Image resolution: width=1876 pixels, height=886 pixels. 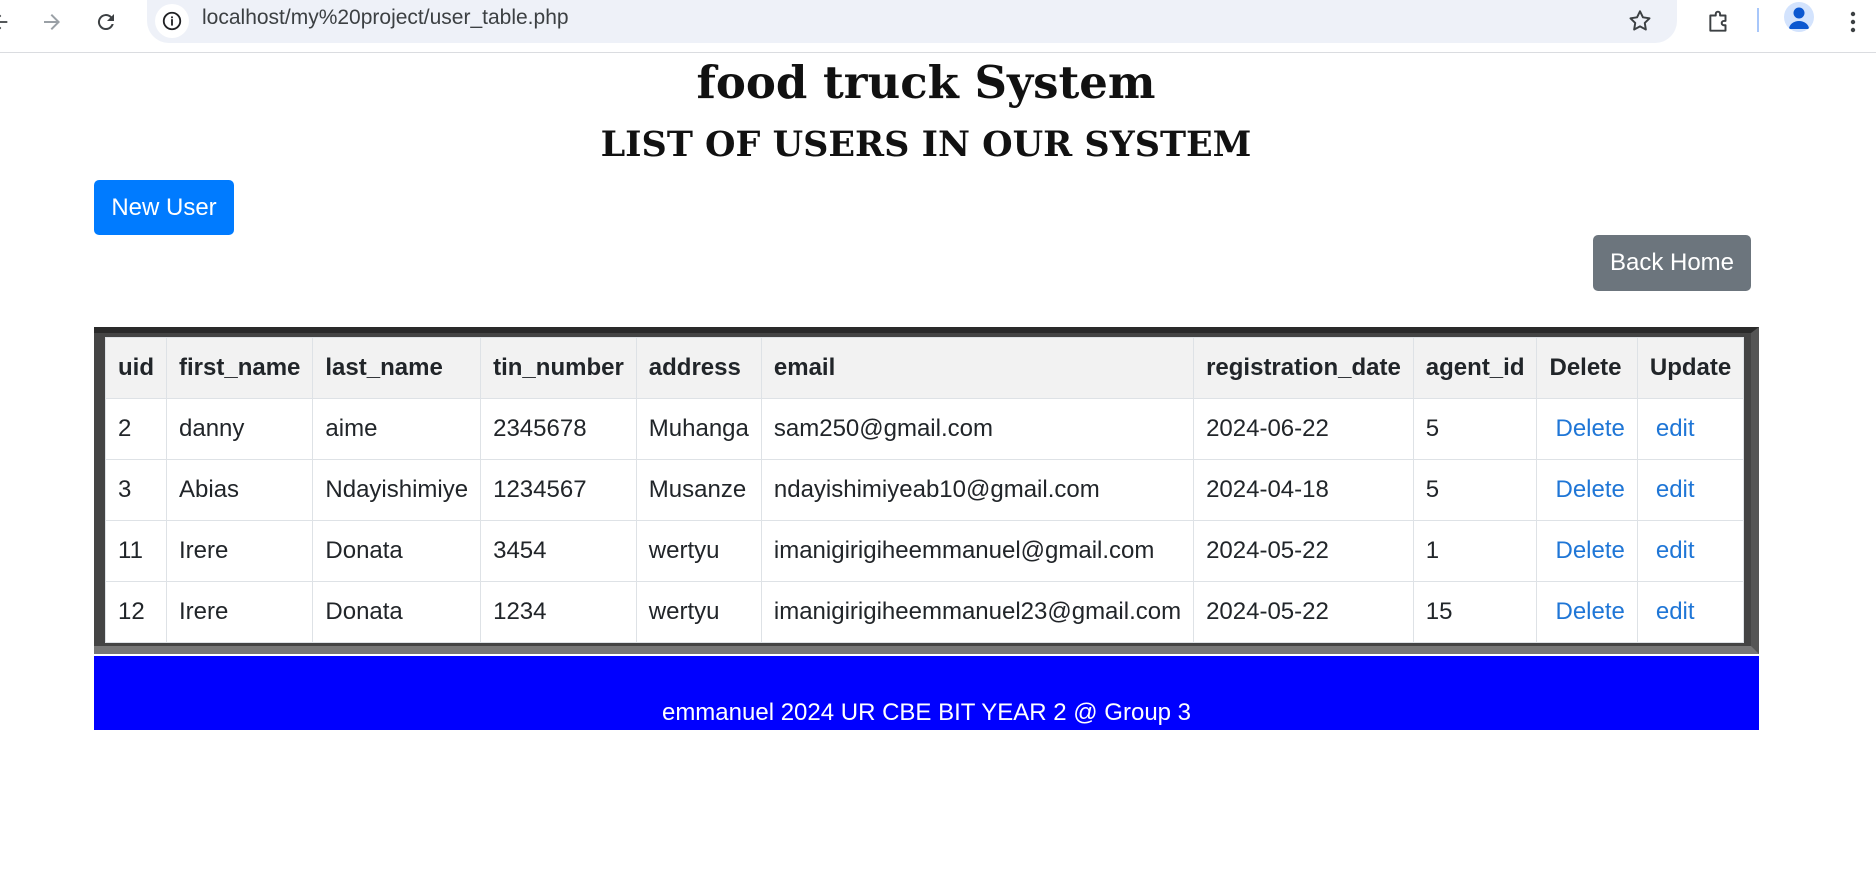 What do you see at coordinates (397, 490) in the screenshot?
I see `cell-last-name: Ndayishimiye` at bounding box center [397, 490].